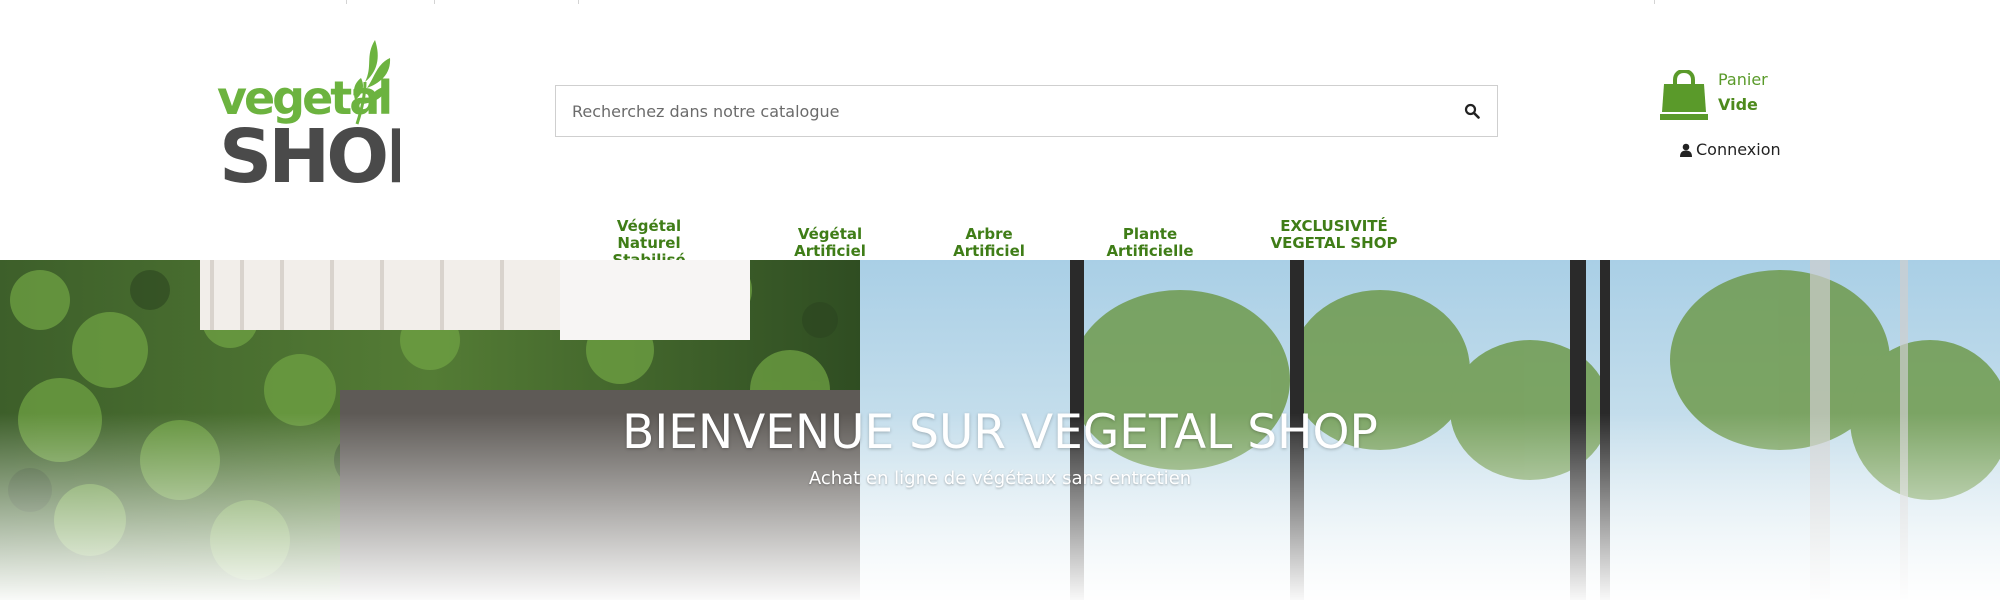  I want to click on search-bar, so click(1026, 111).